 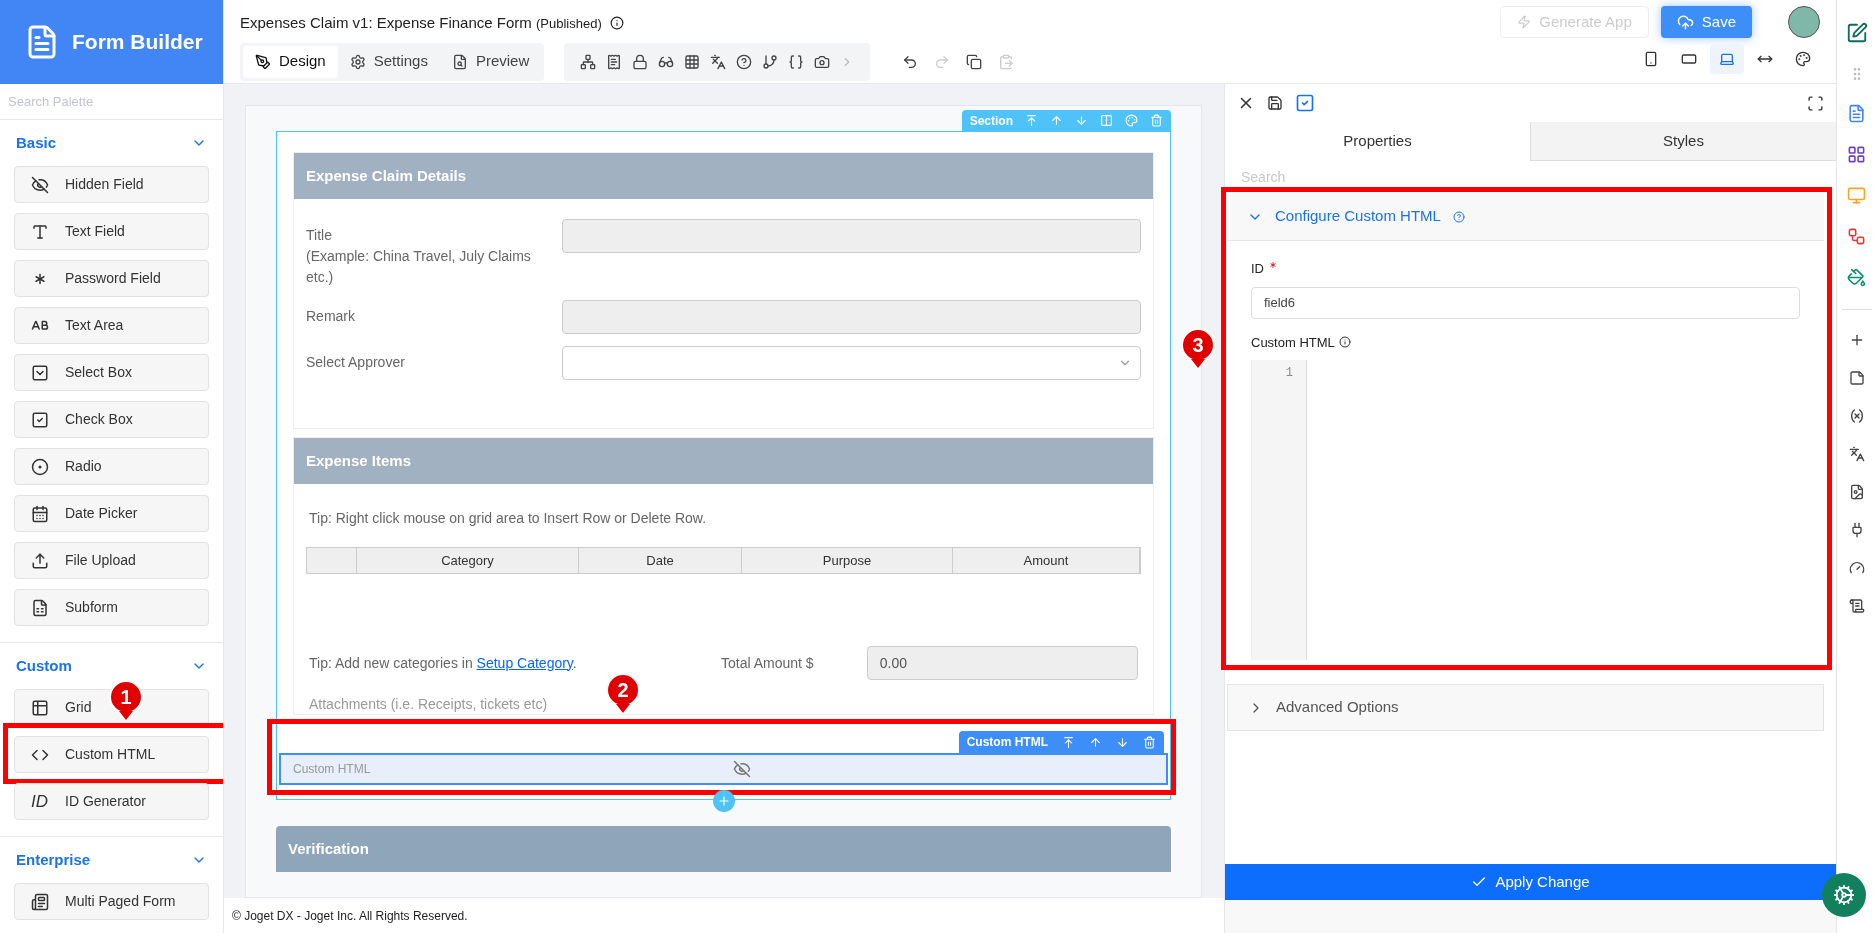 What do you see at coordinates (796, 61) in the screenshot?
I see `braces-icon` at bounding box center [796, 61].